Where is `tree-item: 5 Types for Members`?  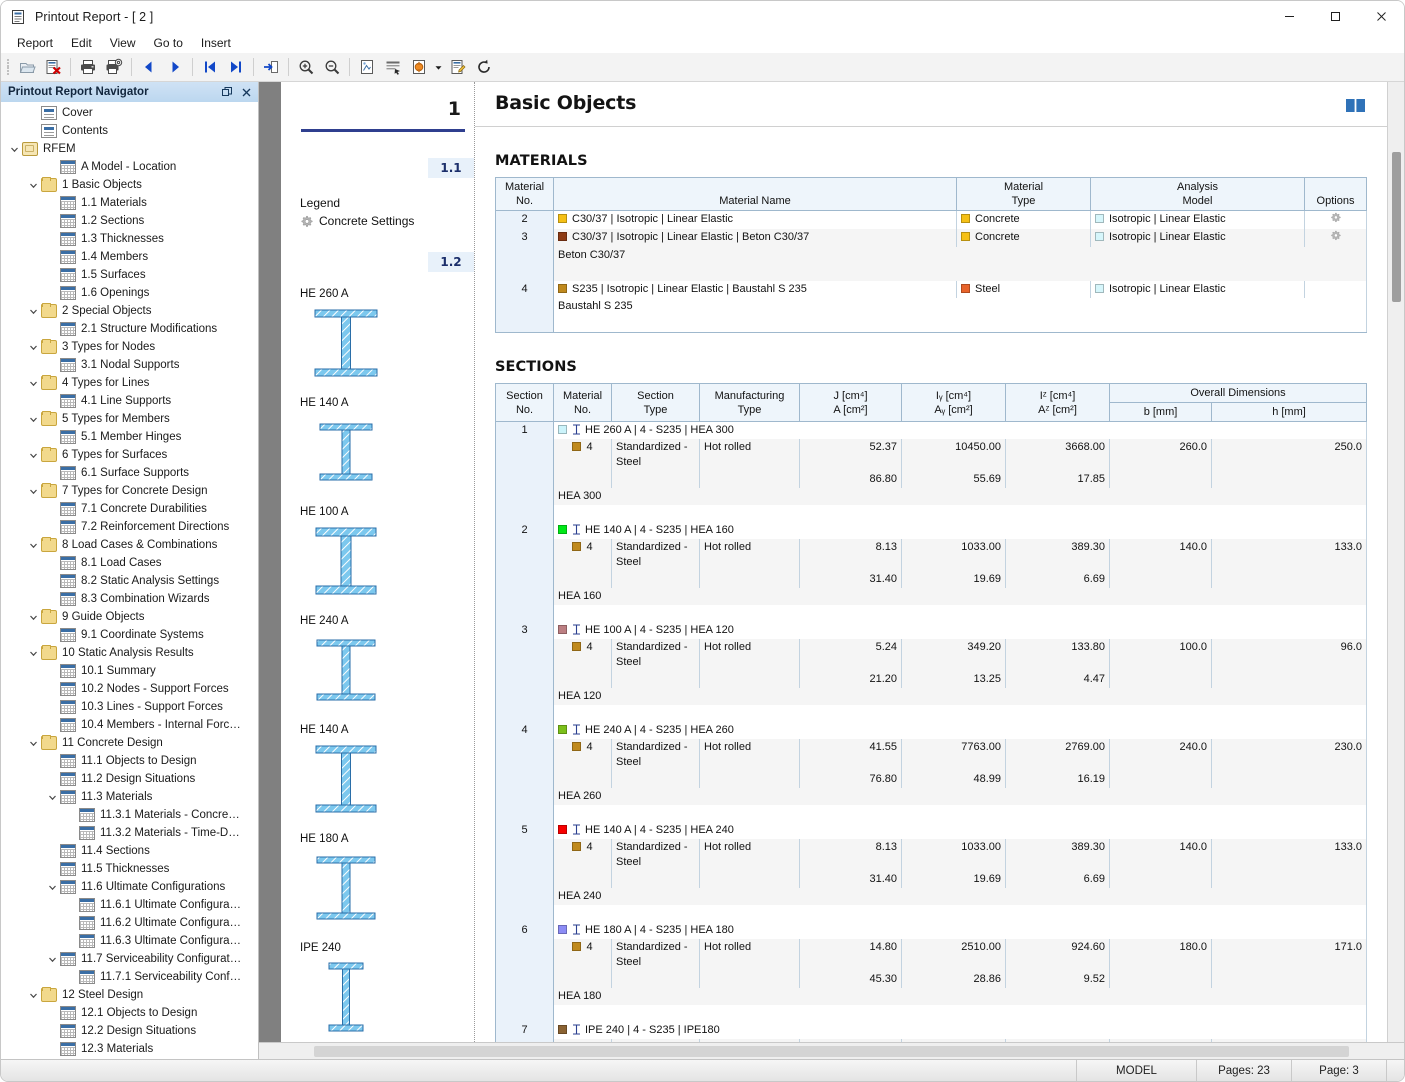
tree-item: 5 Types for Members is located at coordinates (122, 419).